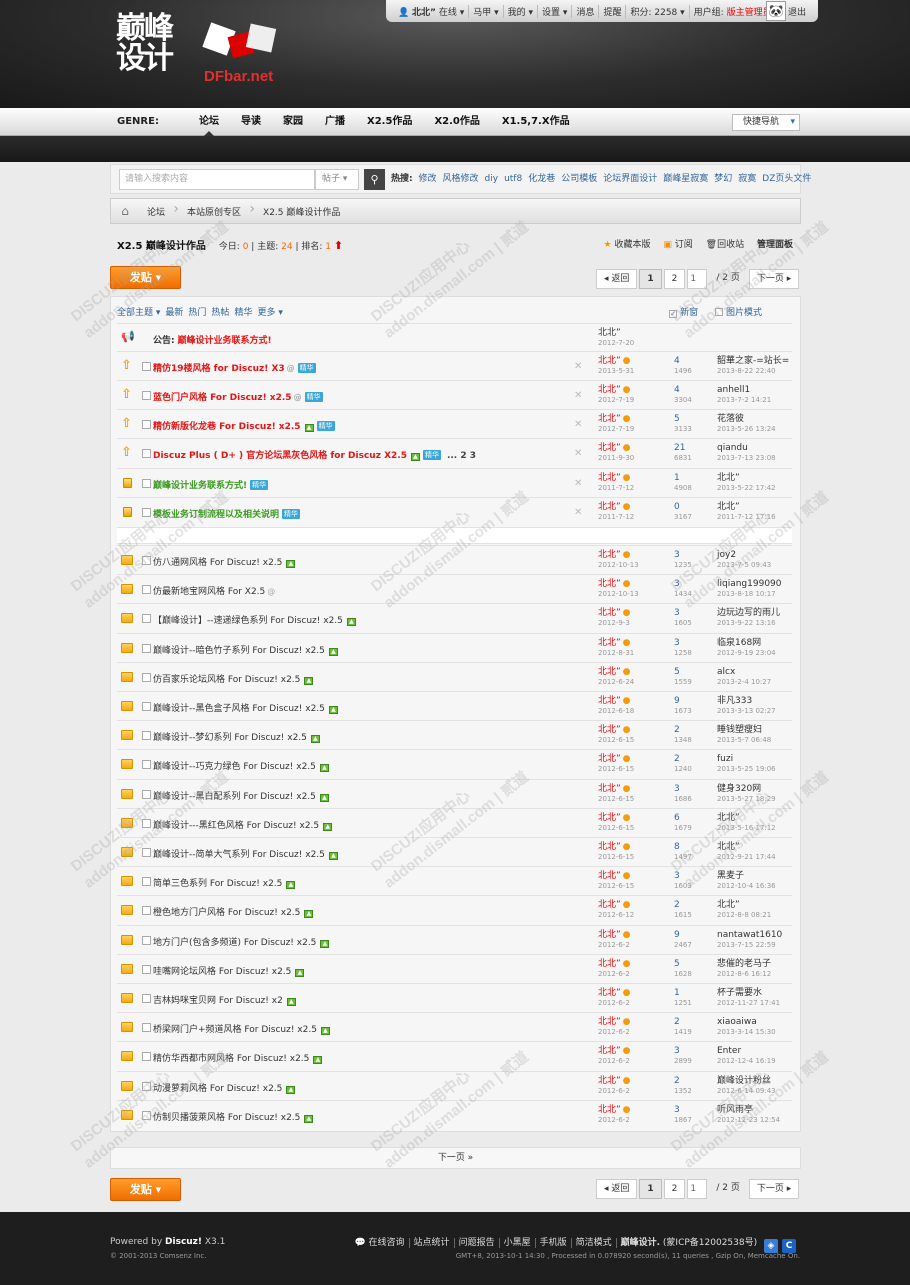  Describe the element at coordinates (776, 11) in the screenshot. I see `avatar: 🐼` at that location.